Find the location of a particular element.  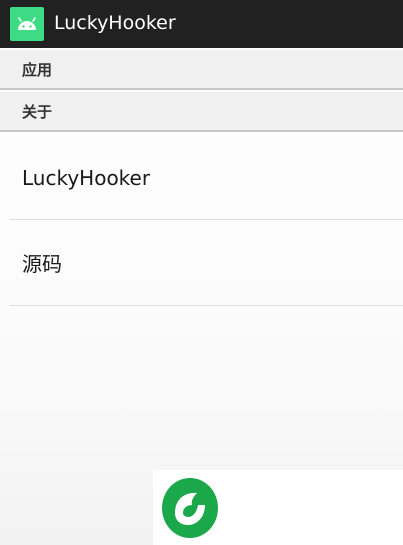

category-label-about: 关于 is located at coordinates (37, 112).